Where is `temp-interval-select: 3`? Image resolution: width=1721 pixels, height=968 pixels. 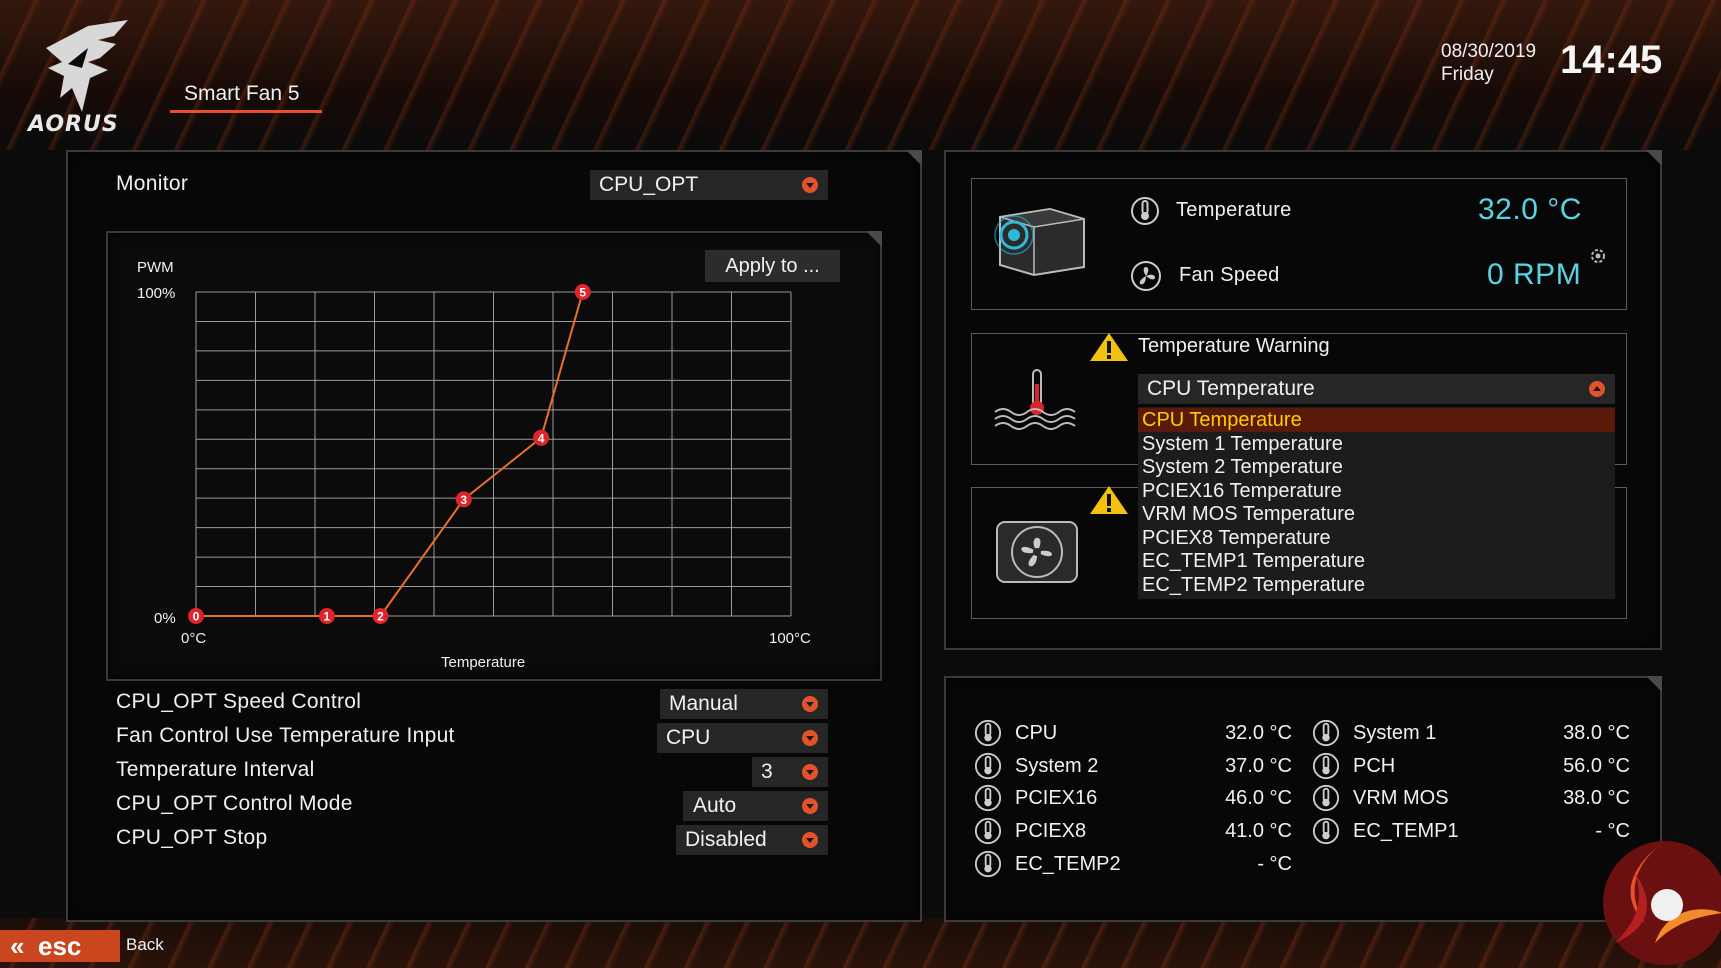
temp-interval-select: 3 is located at coordinates (790, 772).